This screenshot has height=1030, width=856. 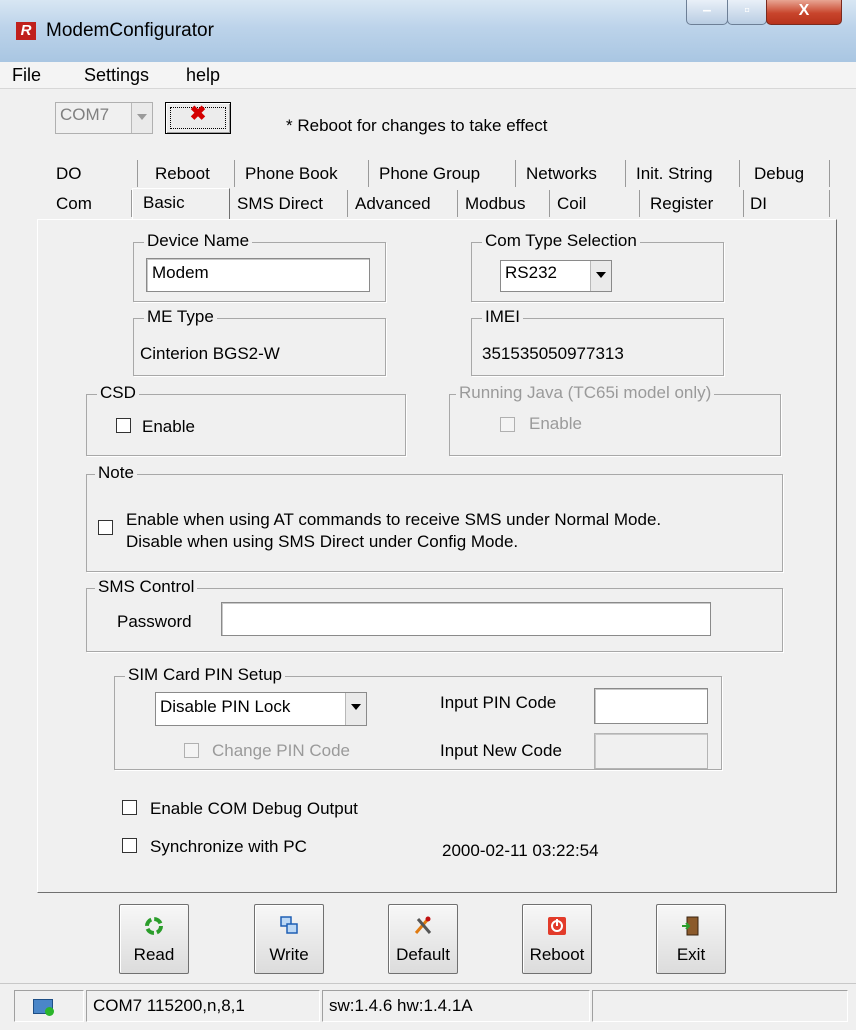 I want to click on tab-networks: Networks, so click(x=571, y=173).